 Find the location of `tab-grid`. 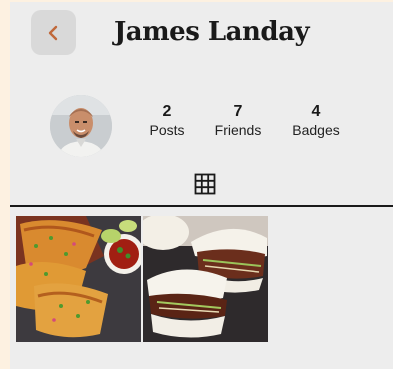

tab-grid is located at coordinates (205, 184).